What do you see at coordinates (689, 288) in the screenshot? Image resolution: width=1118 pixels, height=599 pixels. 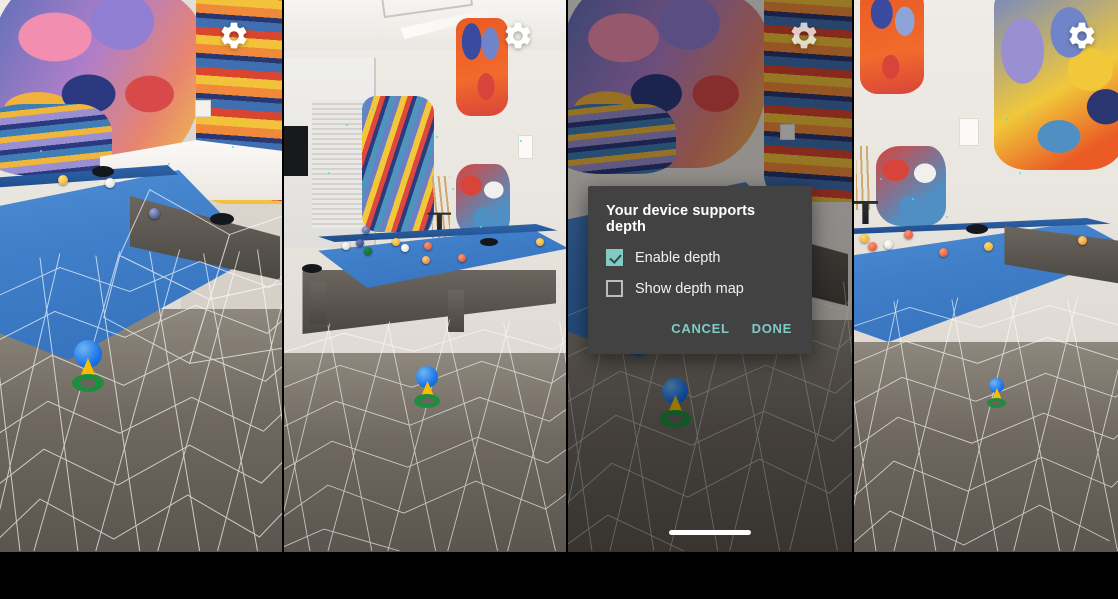 I see `option-show-depth-map-label: Show depth map` at bounding box center [689, 288].